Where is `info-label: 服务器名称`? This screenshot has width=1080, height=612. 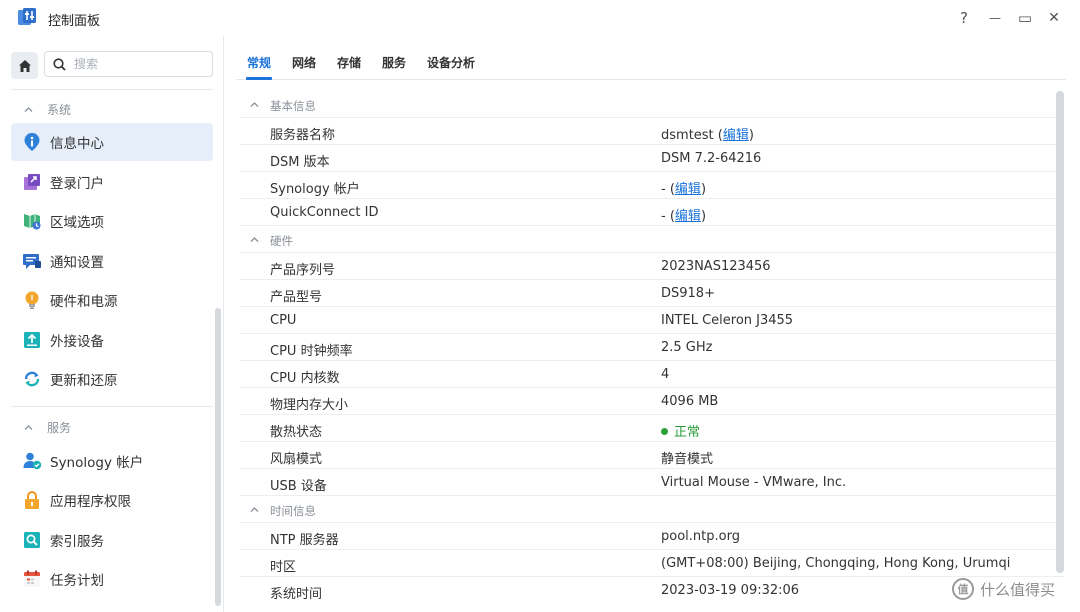
info-label: 服务器名称 is located at coordinates (303, 135).